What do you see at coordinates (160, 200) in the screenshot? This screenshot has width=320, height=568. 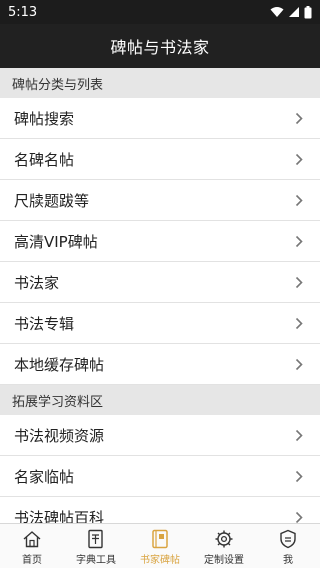 I see `list-item-letters-colophons: 尺牍题跋等` at bounding box center [160, 200].